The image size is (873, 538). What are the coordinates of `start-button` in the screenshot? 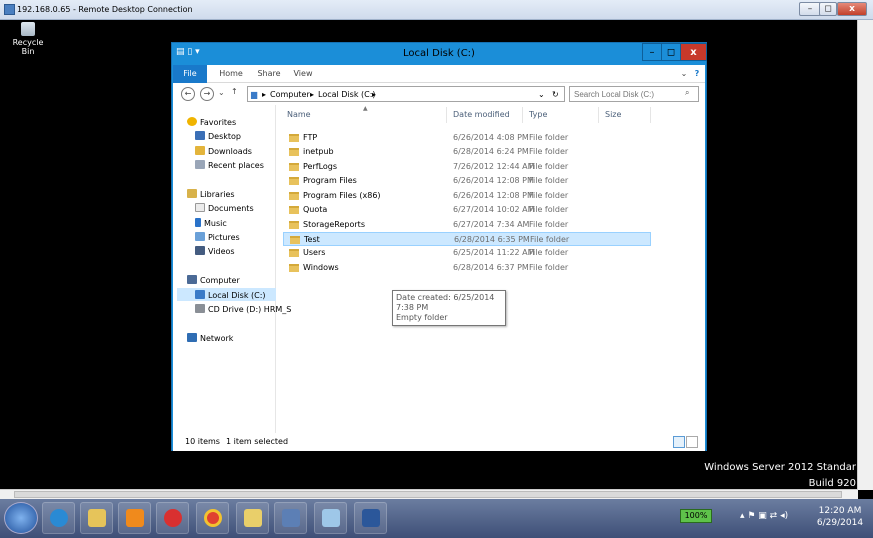 It's located at (21, 518).